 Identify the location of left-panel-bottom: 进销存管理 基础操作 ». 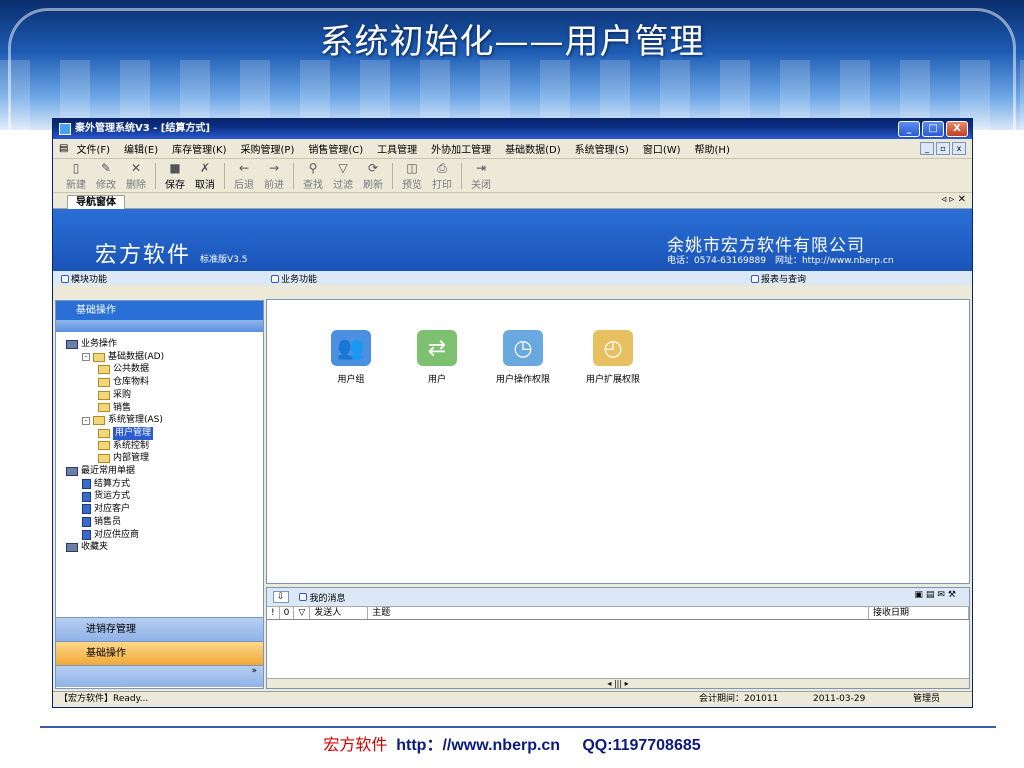
(159, 652).